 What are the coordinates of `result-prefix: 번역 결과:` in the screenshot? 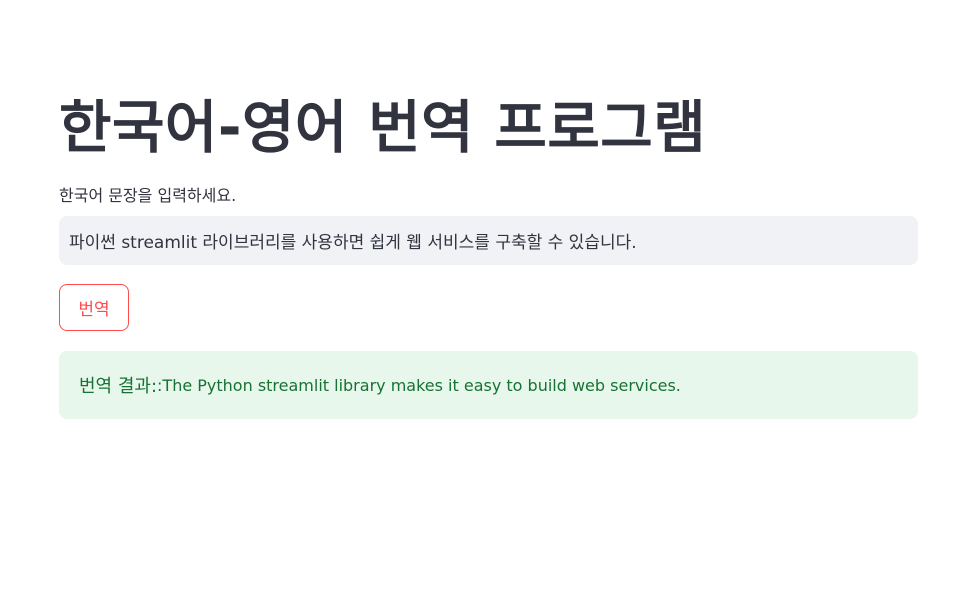 It's located at (118, 386).